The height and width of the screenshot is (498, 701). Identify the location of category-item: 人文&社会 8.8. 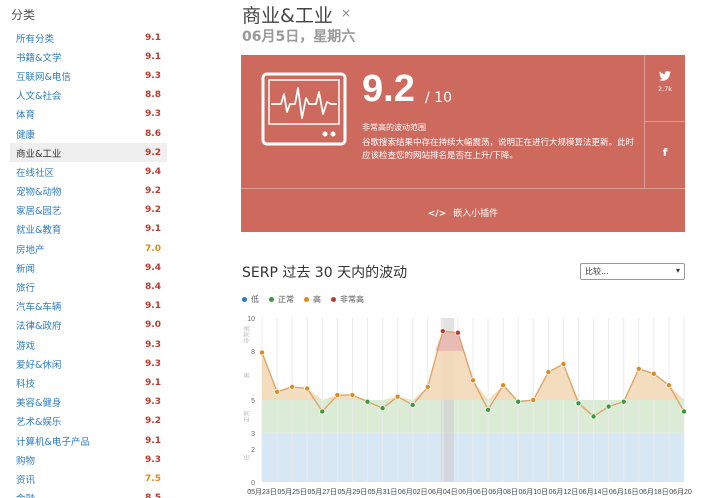
(88, 95).